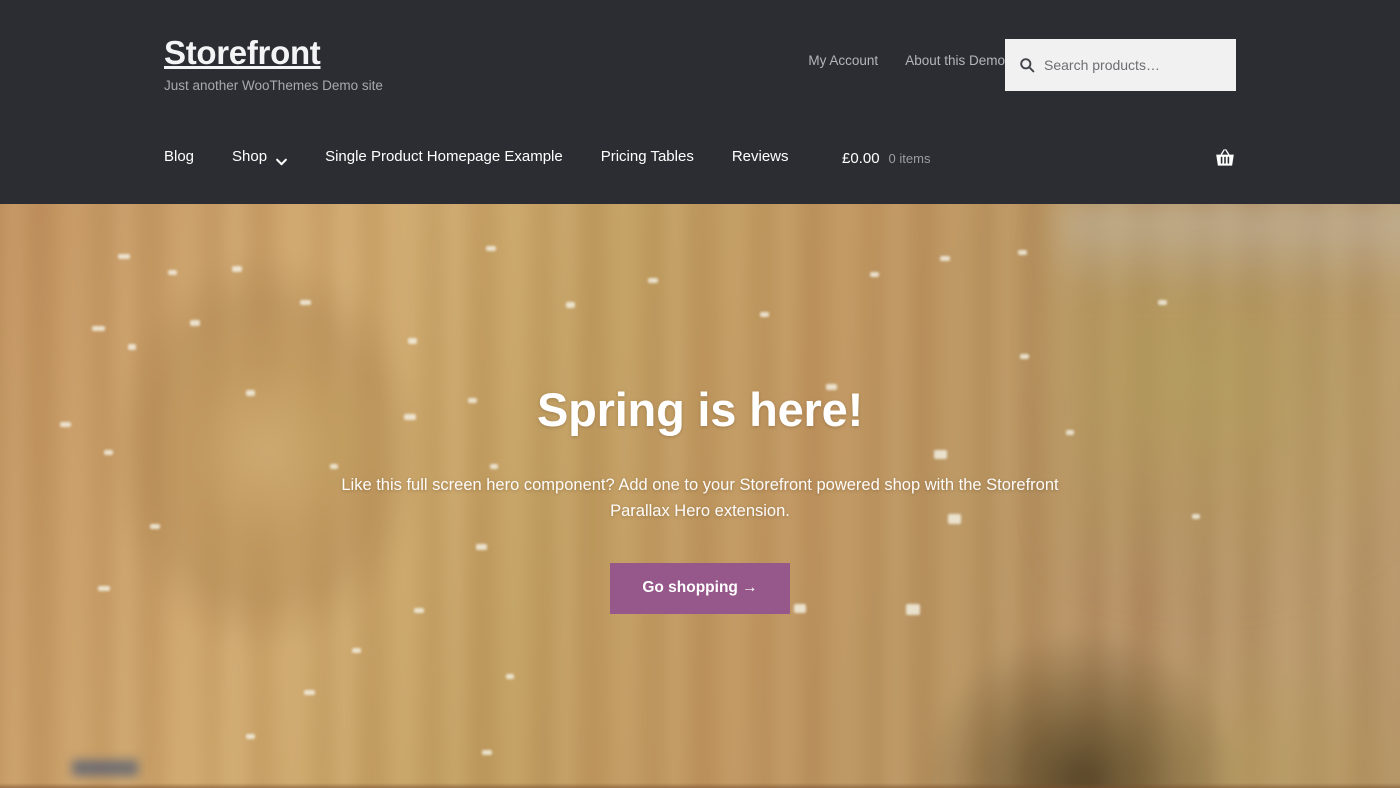 The height and width of the screenshot is (788, 1400). What do you see at coordinates (1027, 65) in the screenshot?
I see `search-icon` at bounding box center [1027, 65].